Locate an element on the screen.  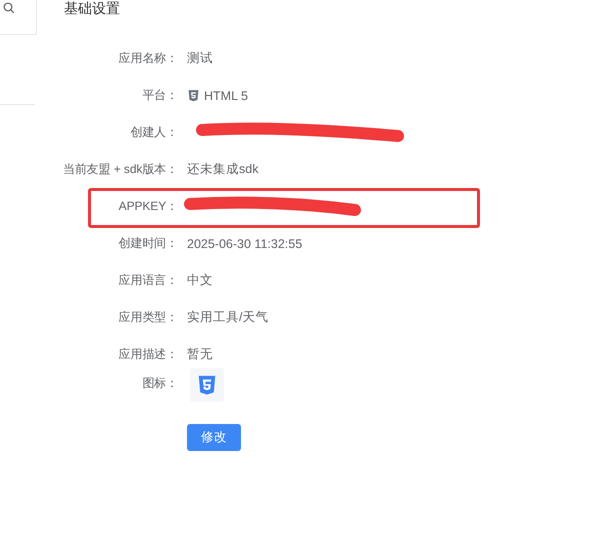
field-label: 图标： is located at coordinates (159, 383).